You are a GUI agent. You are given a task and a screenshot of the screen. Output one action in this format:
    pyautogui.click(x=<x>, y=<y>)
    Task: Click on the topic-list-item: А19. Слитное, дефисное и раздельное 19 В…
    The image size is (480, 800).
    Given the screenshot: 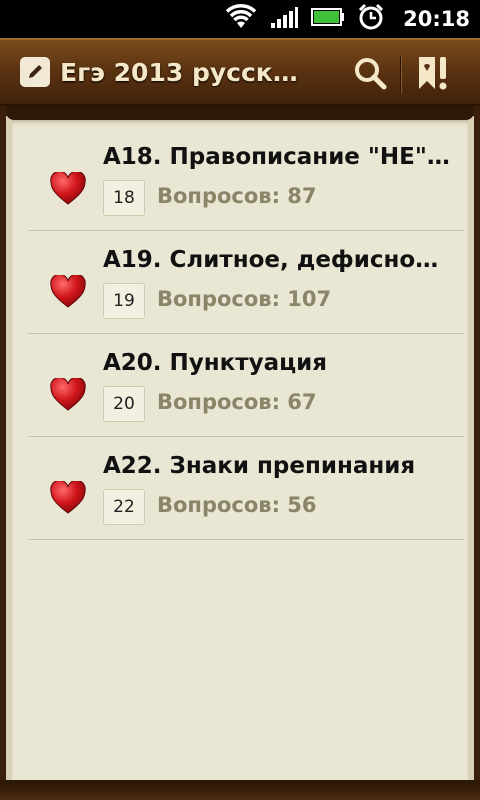 What is the action you would take?
    pyautogui.click(x=246, y=282)
    